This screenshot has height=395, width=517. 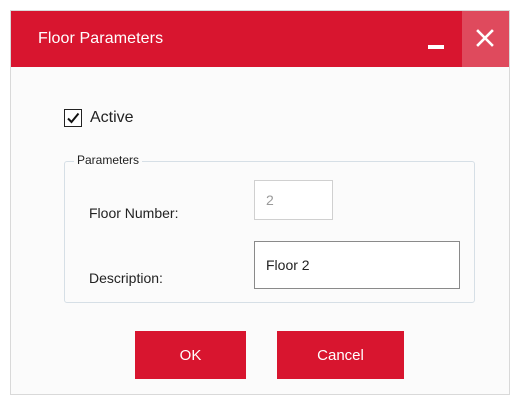 I want to click on dialog-title: Floor Parameters, so click(x=101, y=38).